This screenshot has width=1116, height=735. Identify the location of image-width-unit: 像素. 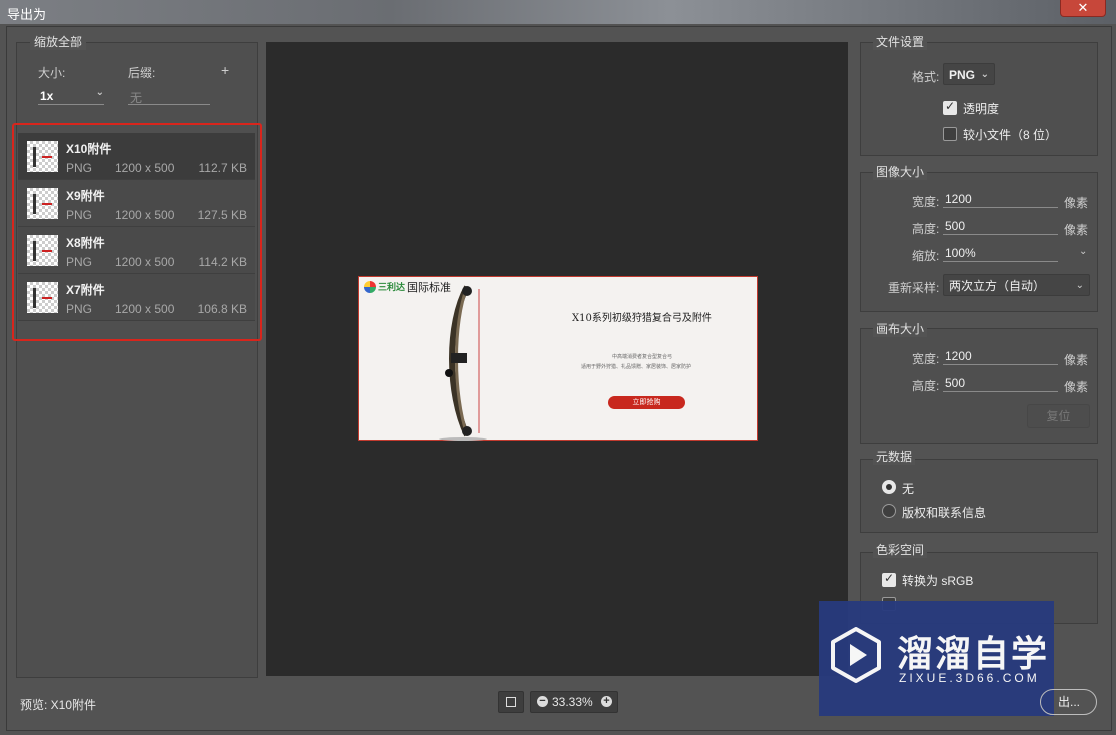
(1076, 203).